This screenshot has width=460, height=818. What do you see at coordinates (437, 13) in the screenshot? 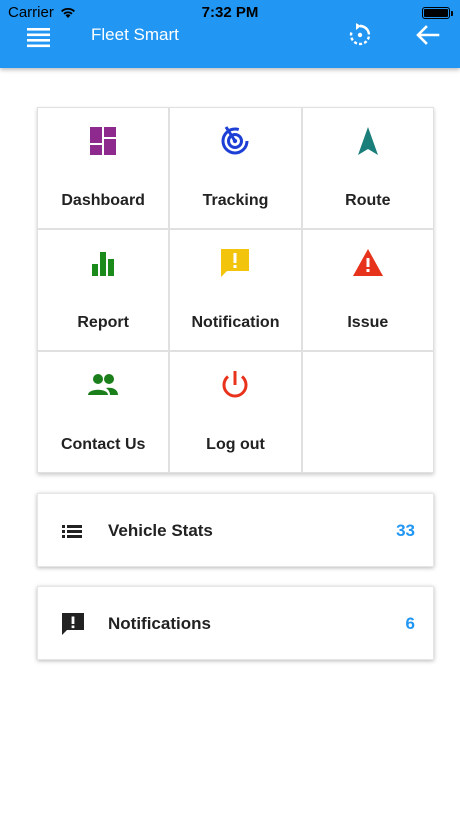
I see `battery-icon` at bounding box center [437, 13].